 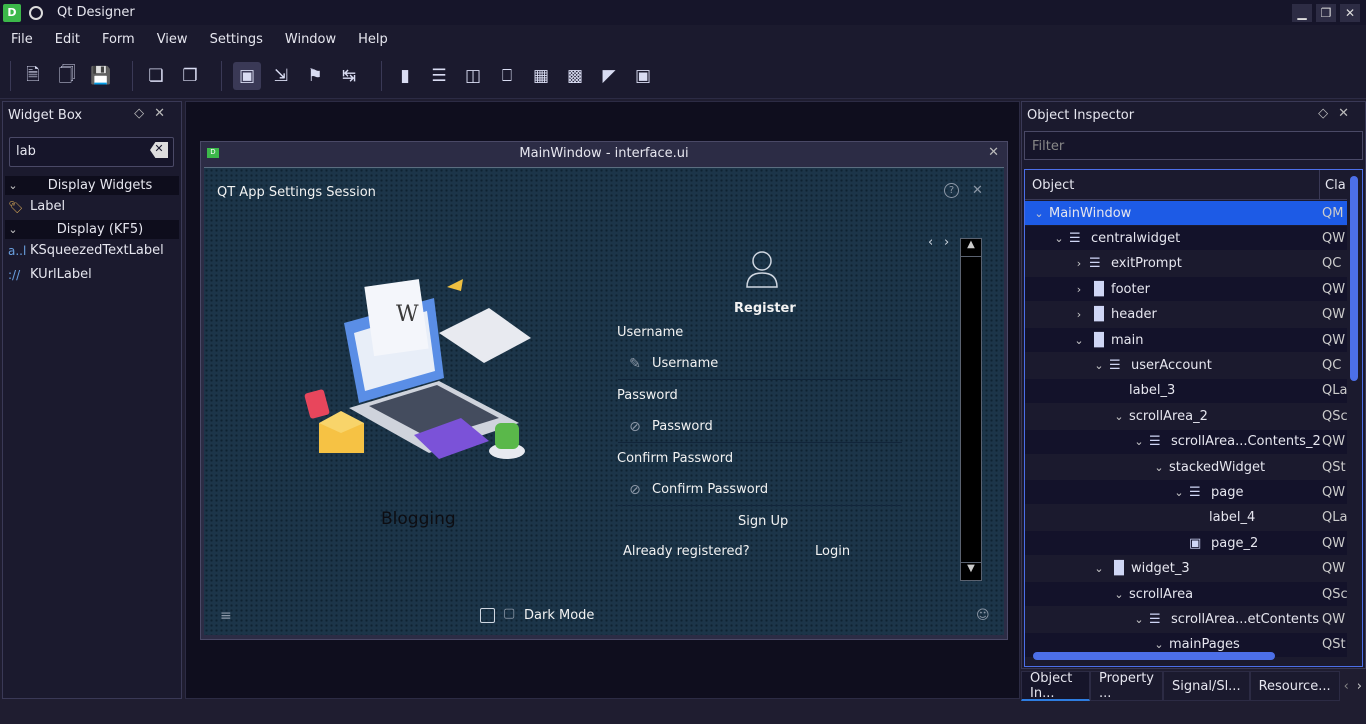 What do you see at coordinates (930, 242) in the screenshot?
I see `carousel-prev-icon: ‹` at bounding box center [930, 242].